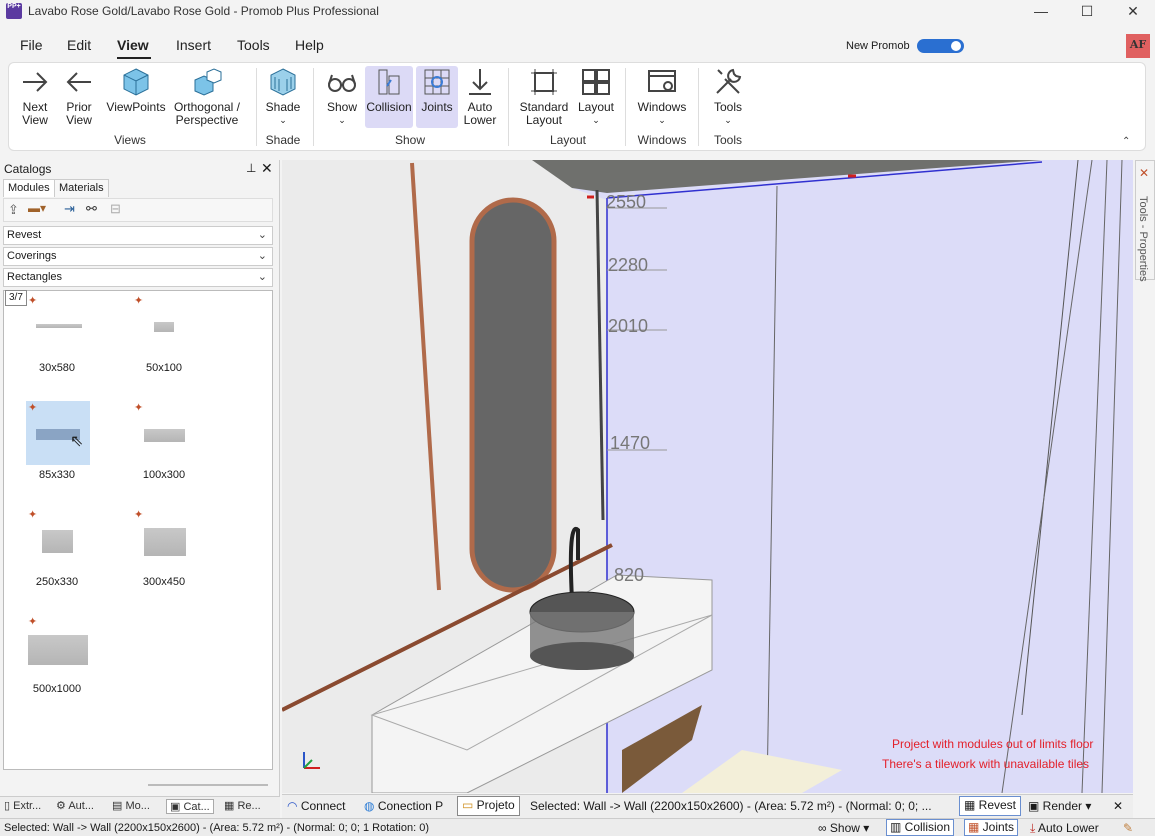  Describe the element at coordinates (630, 443) in the screenshot. I see `dimension-label: 1470` at that location.